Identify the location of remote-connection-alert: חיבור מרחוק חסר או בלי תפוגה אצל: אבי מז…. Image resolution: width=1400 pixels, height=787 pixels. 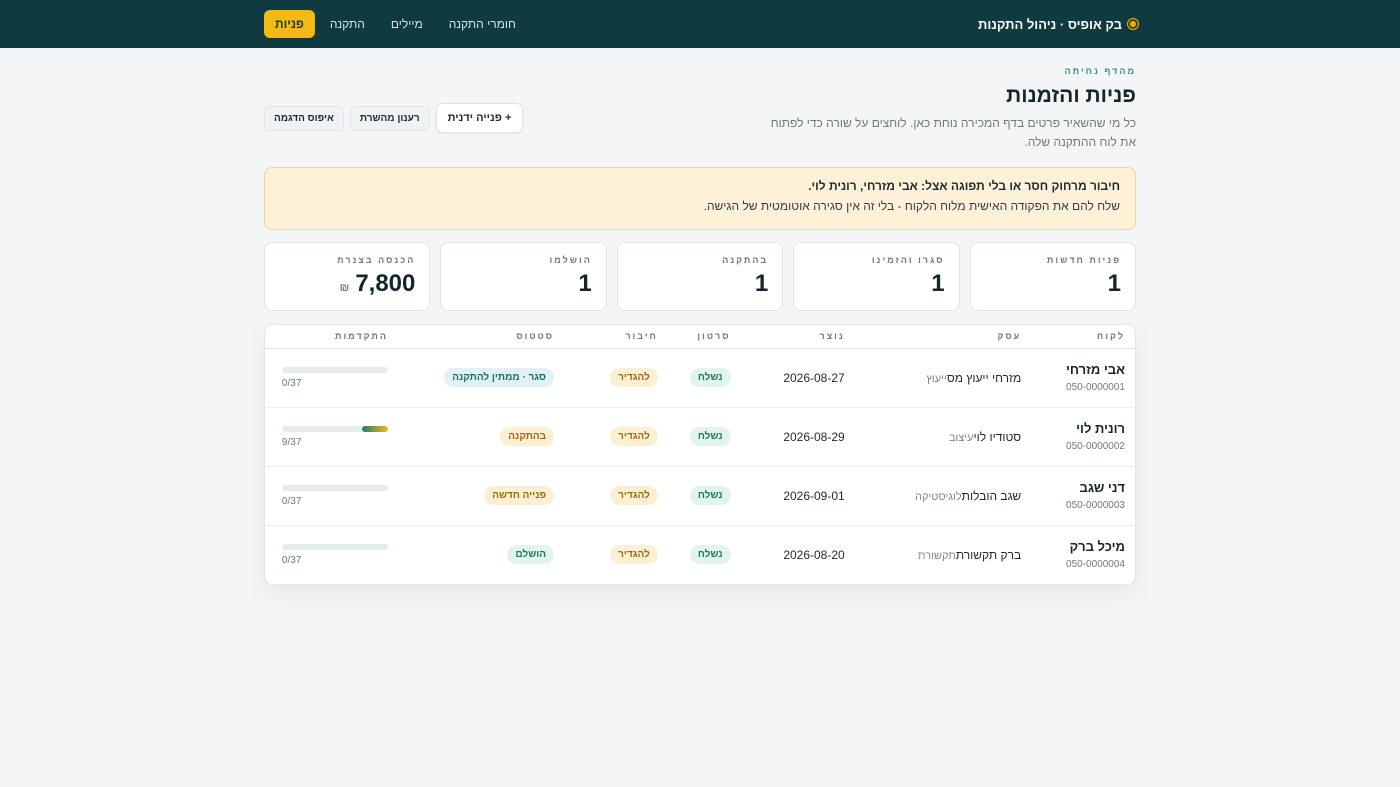
(700, 198).